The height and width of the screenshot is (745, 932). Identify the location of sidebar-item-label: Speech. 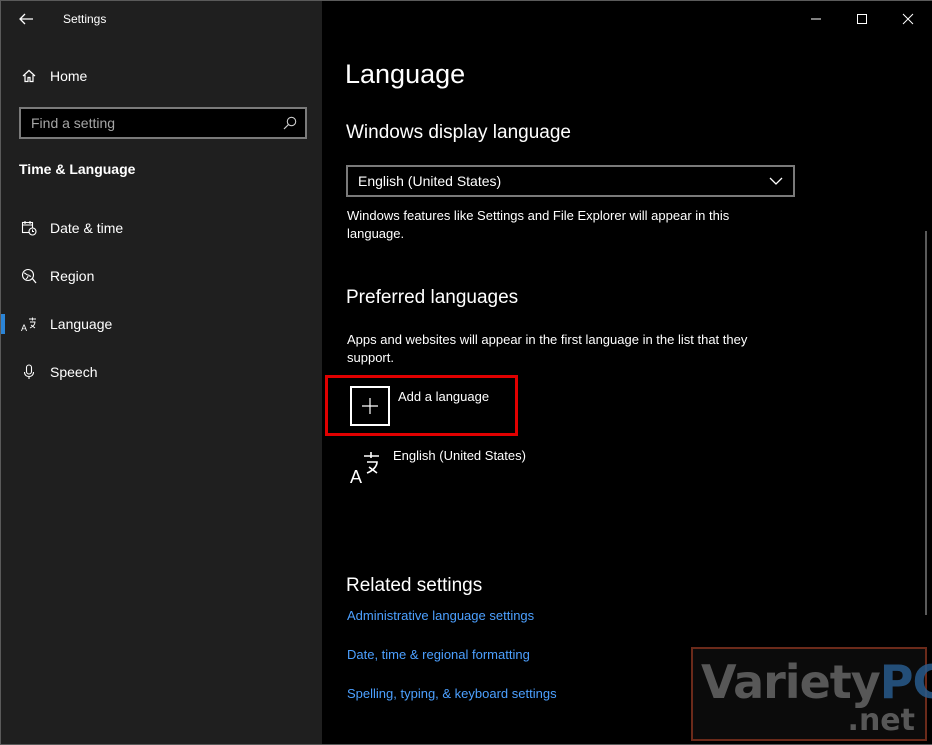
(74, 372).